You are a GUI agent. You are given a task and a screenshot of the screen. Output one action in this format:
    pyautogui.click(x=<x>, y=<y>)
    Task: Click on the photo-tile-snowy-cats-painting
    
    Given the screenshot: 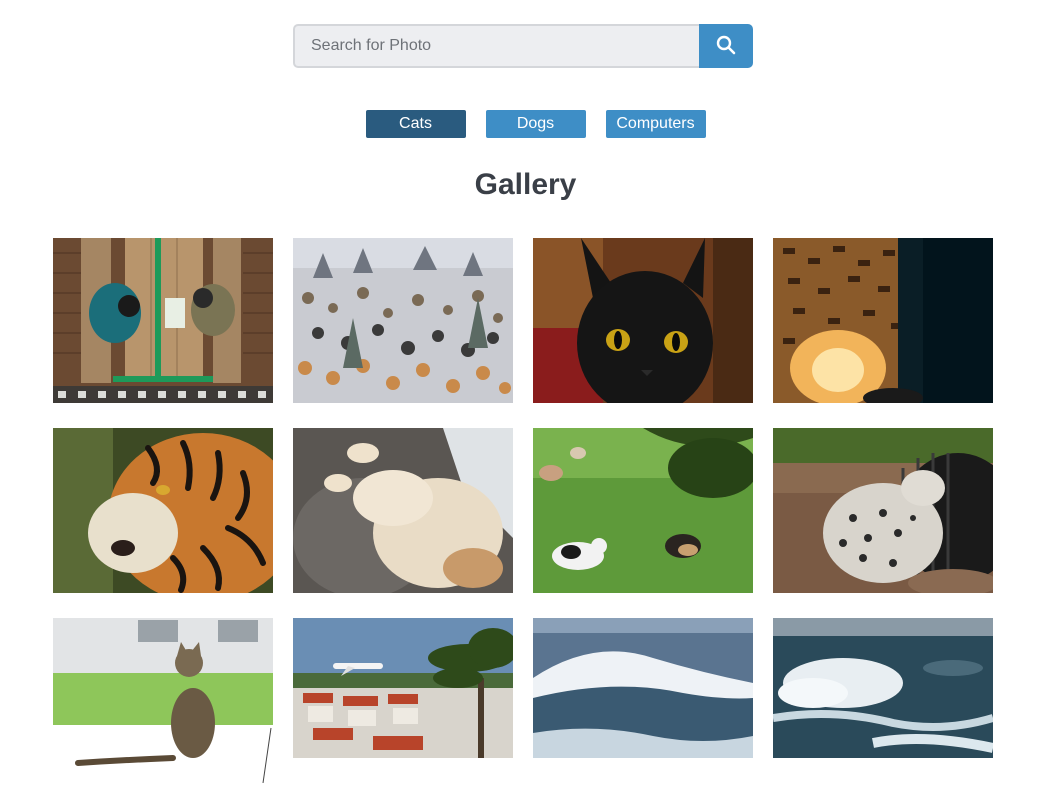 What is the action you would take?
    pyautogui.click(x=403, y=320)
    